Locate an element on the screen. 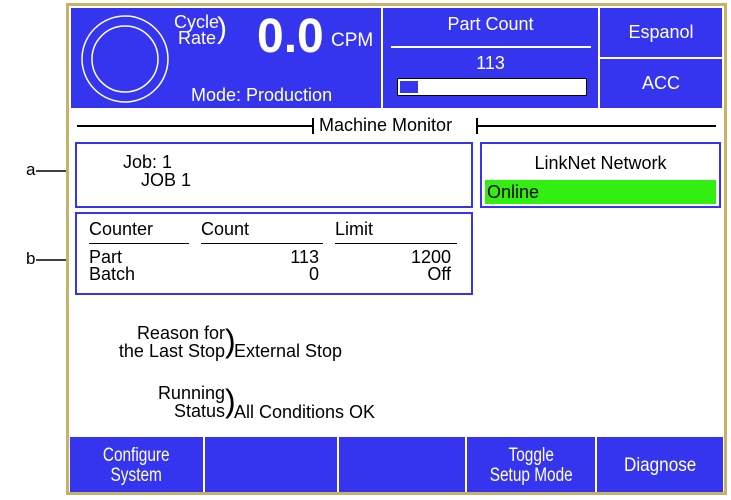  counter-row-batch-count: 0 is located at coordinates (313, 274).